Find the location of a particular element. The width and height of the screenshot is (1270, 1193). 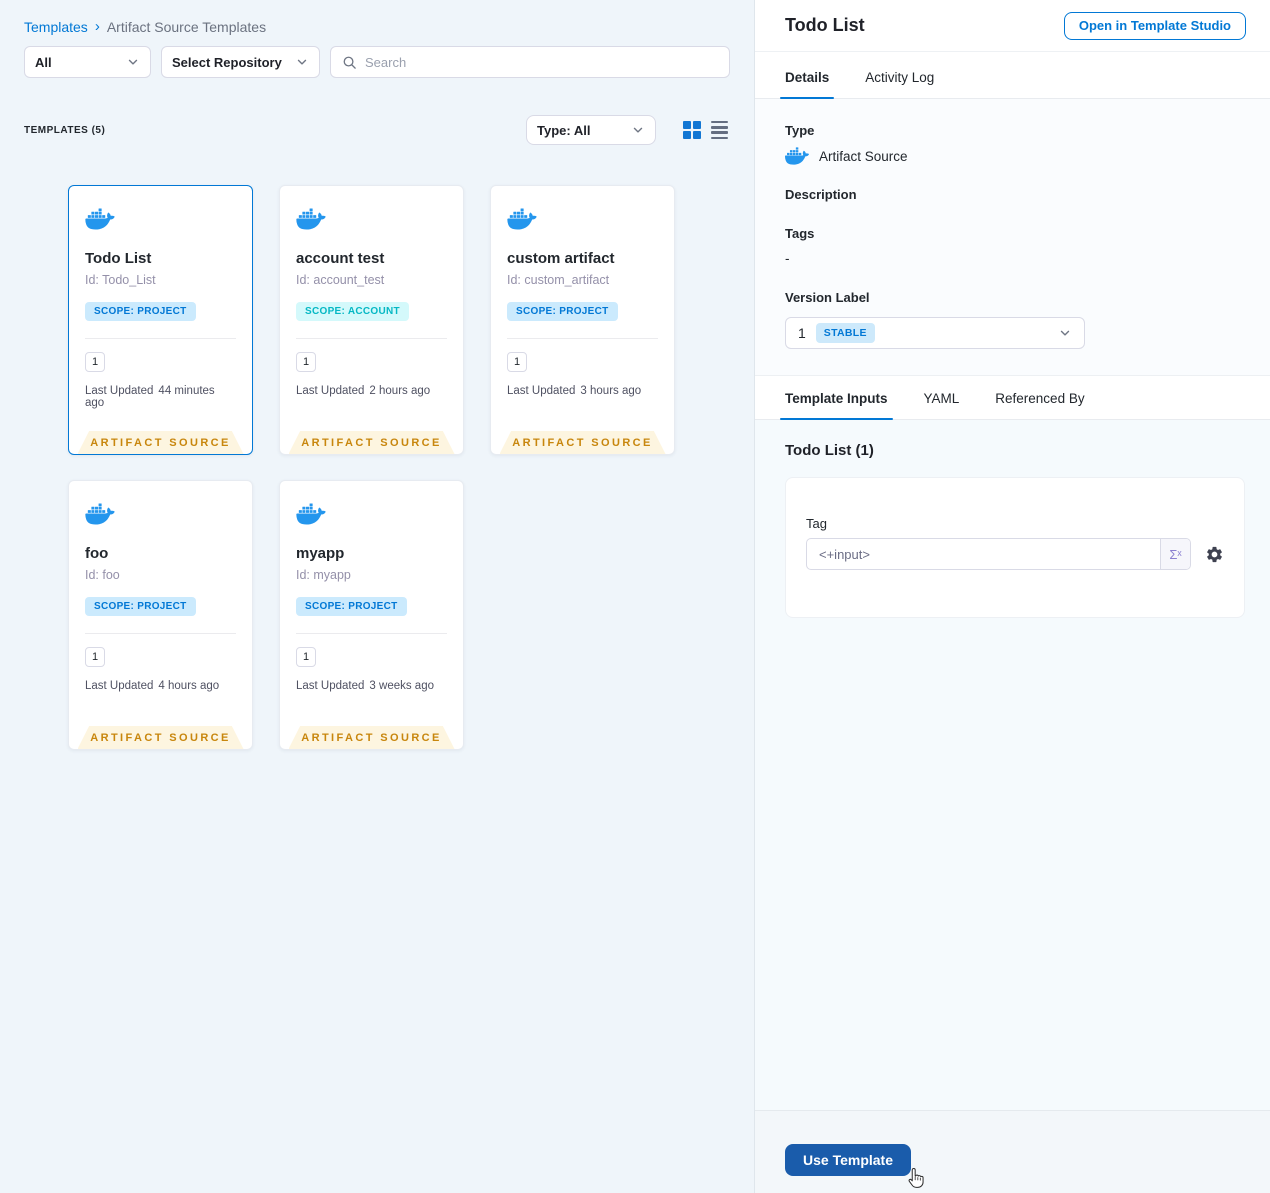

tab-referenced-by: Referenced By is located at coordinates (1039, 405).